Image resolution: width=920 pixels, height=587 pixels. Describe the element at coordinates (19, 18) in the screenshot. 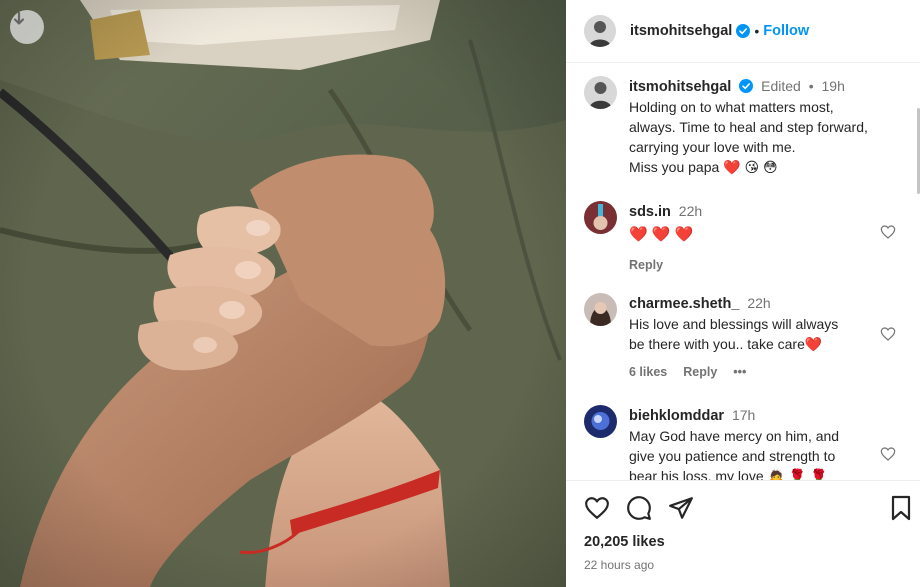

I see `download-arrow-icon` at that location.